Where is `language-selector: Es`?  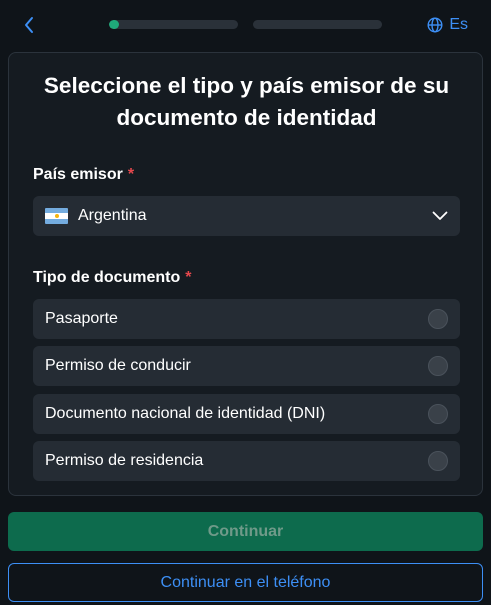 language-selector: Es is located at coordinates (447, 25).